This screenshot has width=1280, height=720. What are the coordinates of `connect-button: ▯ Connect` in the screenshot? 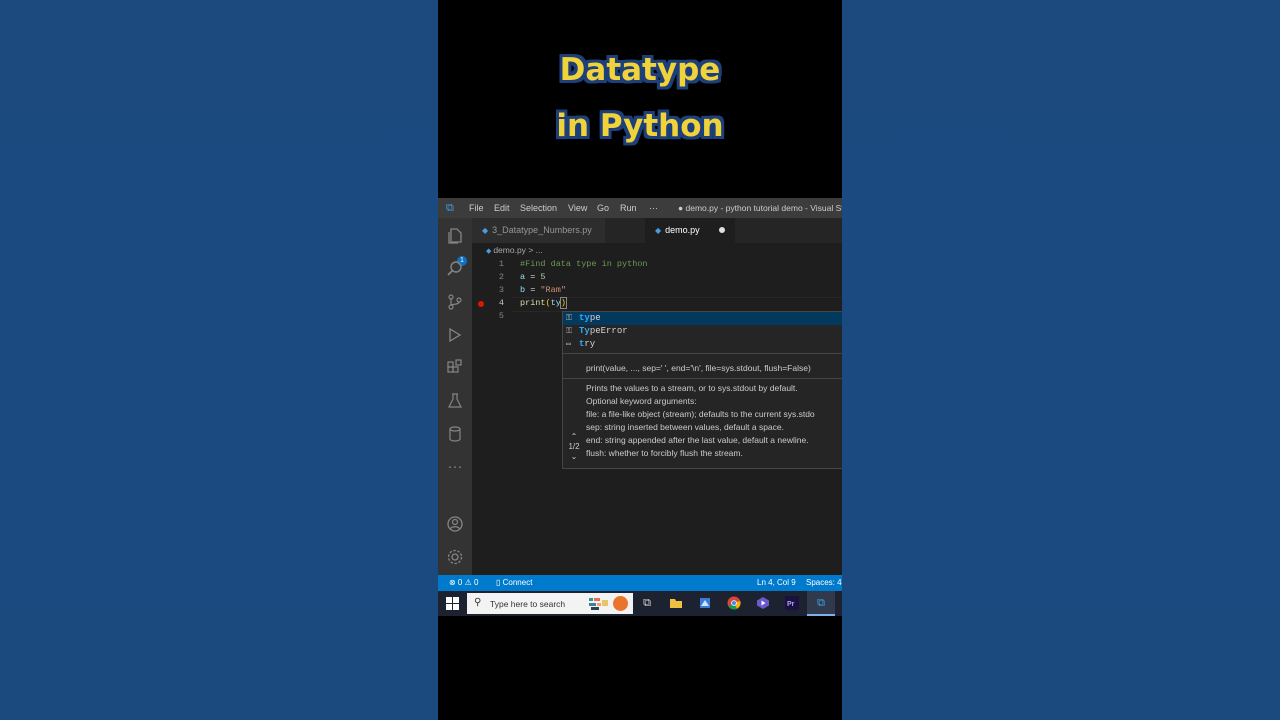 It's located at (514, 583).